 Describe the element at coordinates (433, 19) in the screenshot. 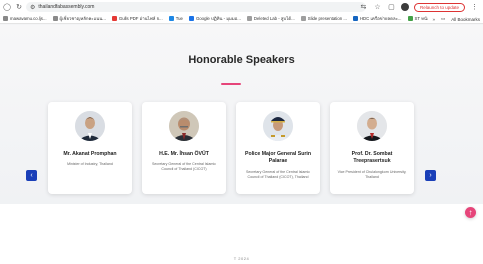

I see `more-bookmarks-button: »` at that location.